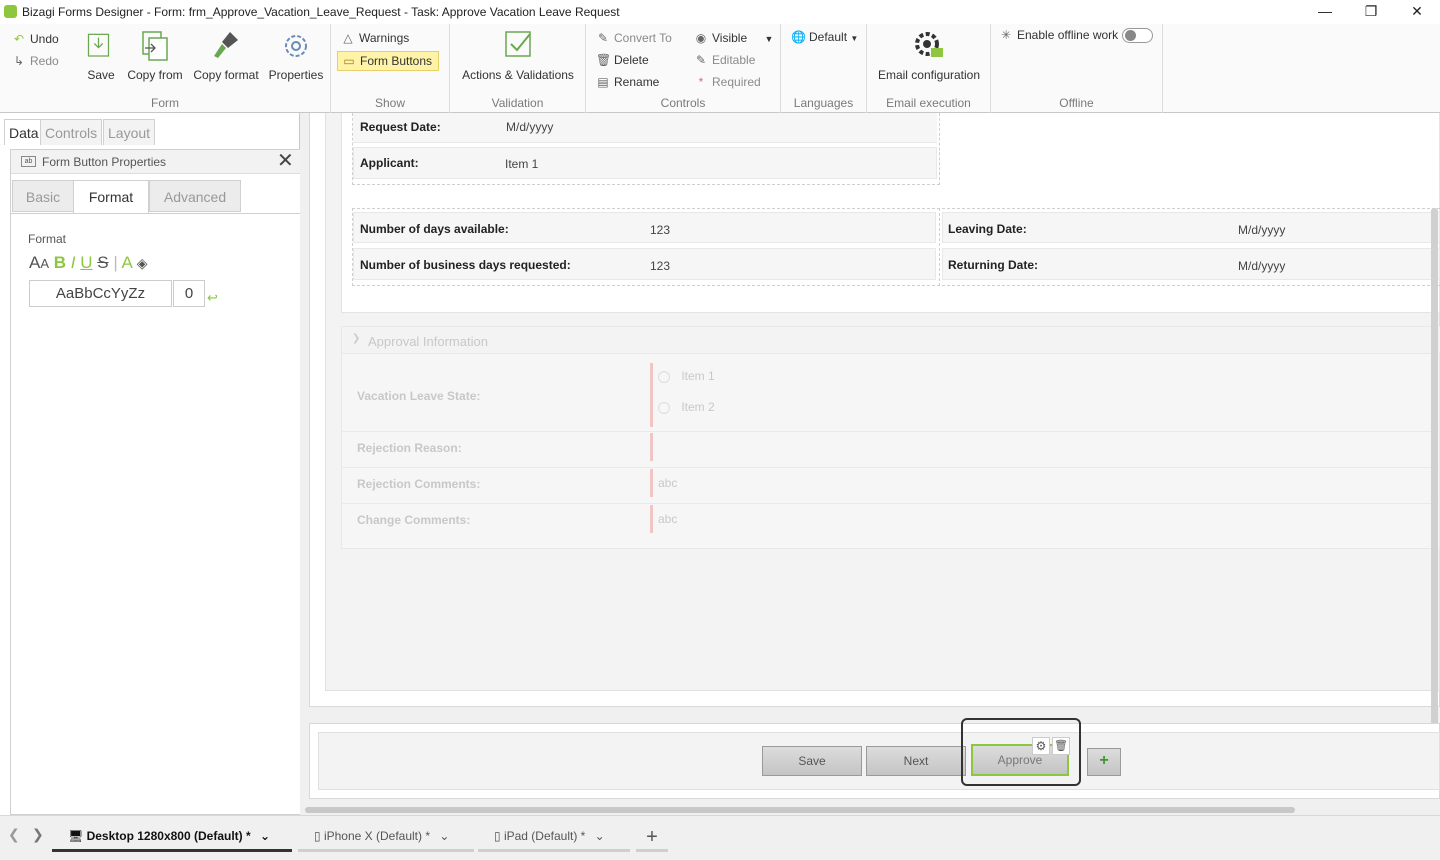 The image size is (1440, 860). What do you see at coordinates (1104, 762) in the screenshot?
I see `add-form-button: +` at bounding box center [1104, 762].